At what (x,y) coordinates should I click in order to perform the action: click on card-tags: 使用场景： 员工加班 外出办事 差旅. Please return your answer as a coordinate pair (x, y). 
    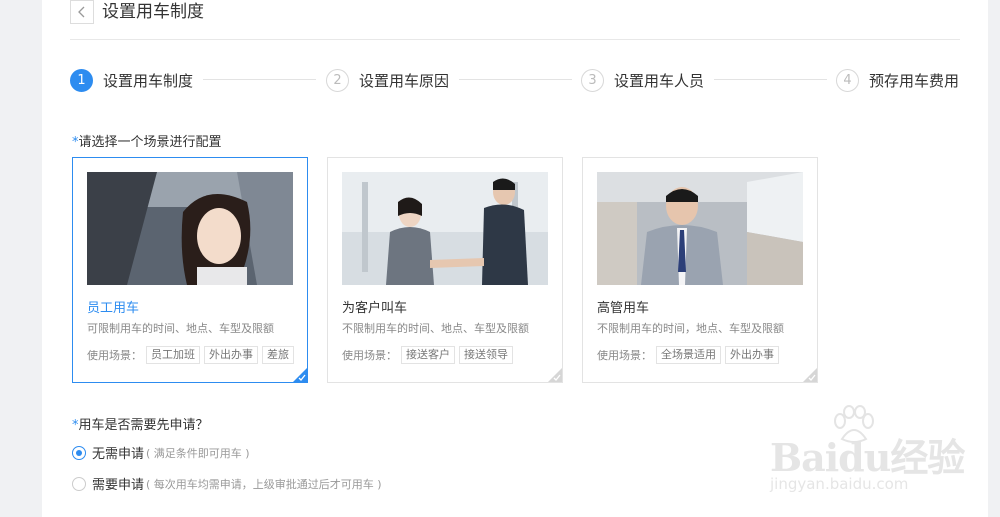
    Looking at the image, I should click on (190, 355).